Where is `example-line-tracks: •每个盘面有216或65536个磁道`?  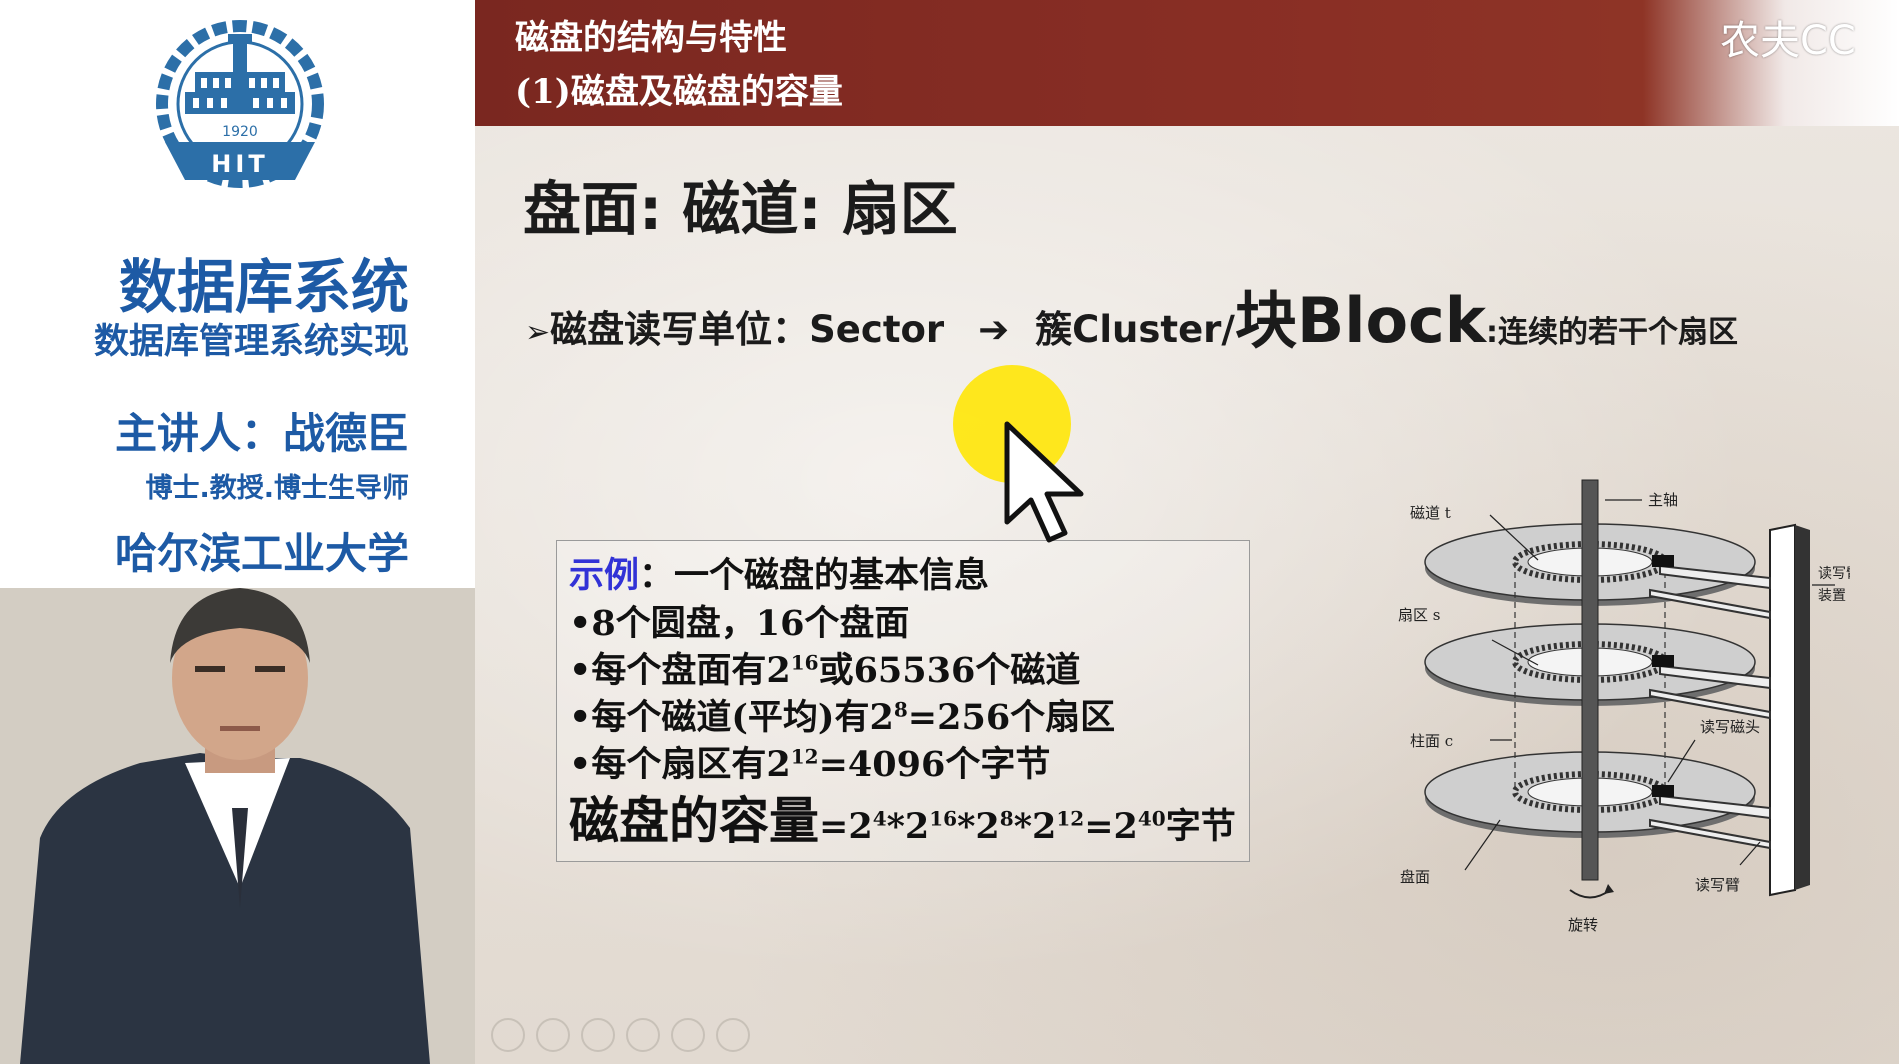 example-line-tracks: •每个盘面有216或65536个磁道 is located at coordinates (825, 670).